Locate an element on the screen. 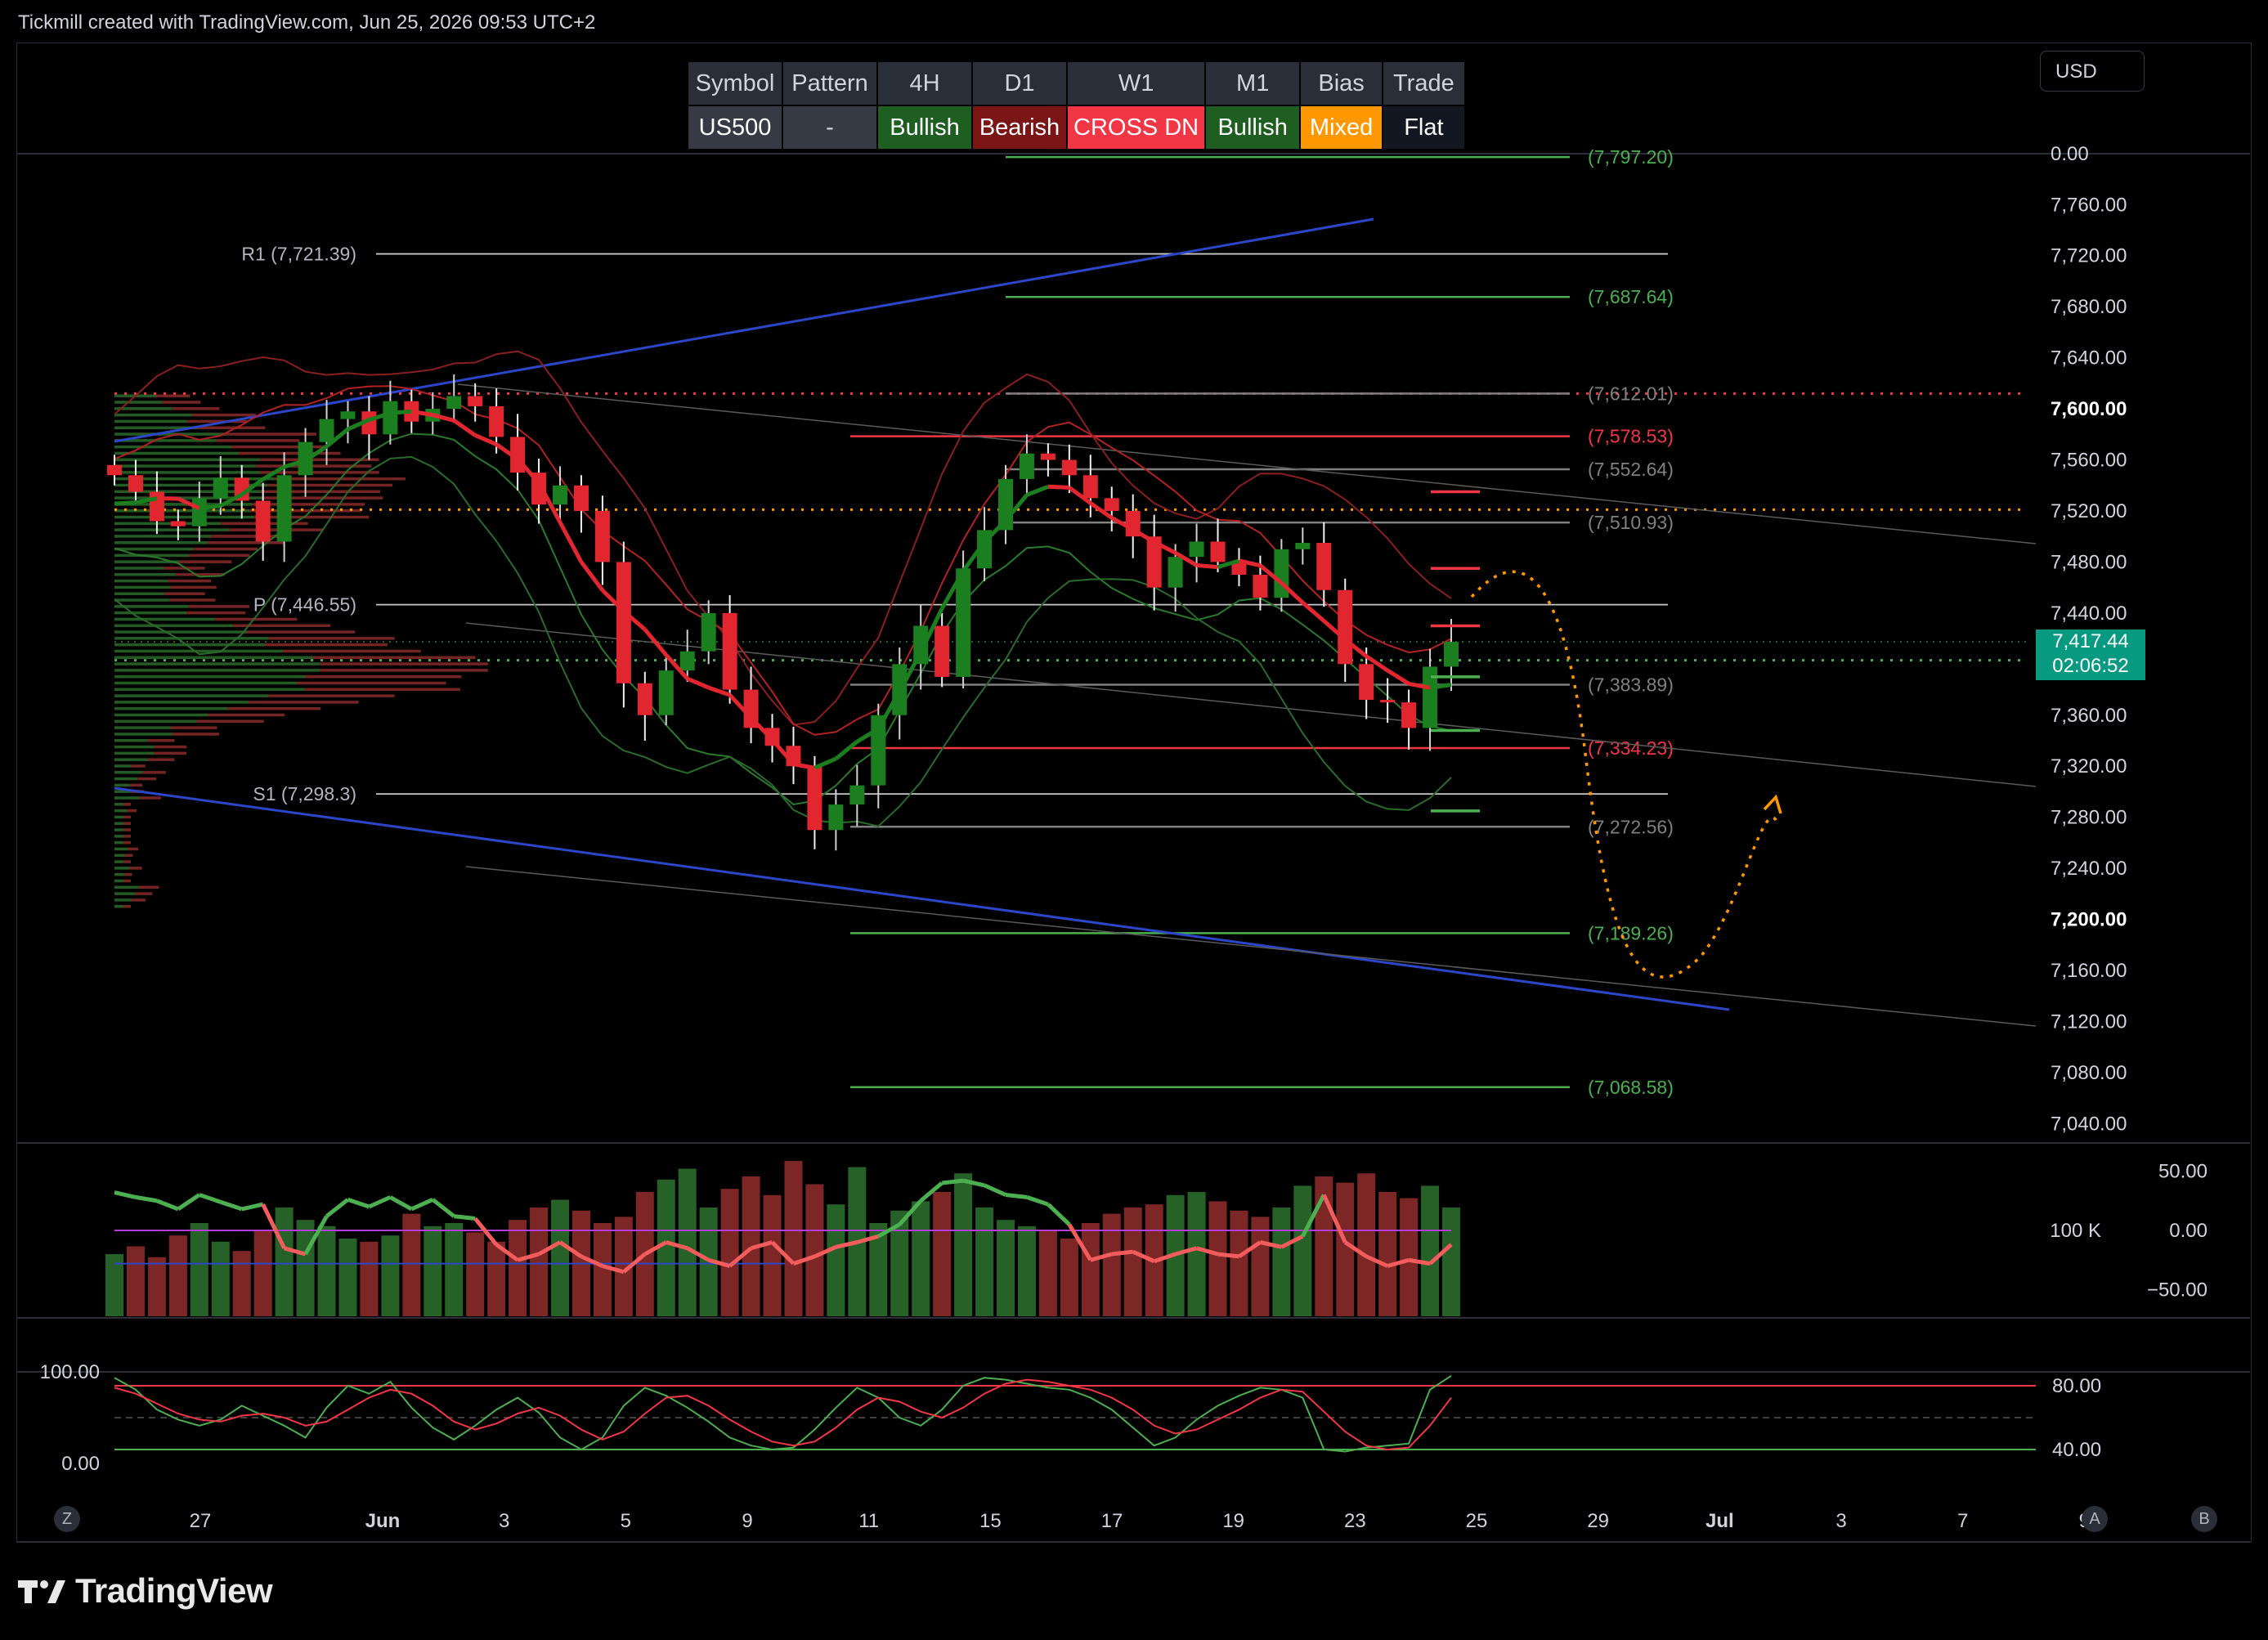 This screenshot has height=1640, width=2268. oscillator-tick-label: 50.00 is located at coordinates (2182, 1172).